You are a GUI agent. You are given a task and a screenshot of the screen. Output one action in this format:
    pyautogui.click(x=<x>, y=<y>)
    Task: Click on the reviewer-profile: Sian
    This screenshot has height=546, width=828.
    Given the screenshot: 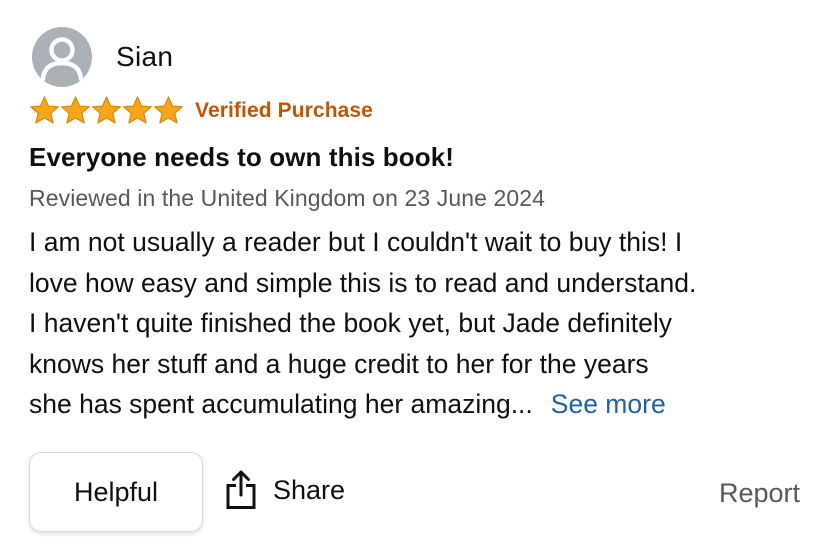 What is the action you would take?
    pyautogui.click(x=102, y=57)
    